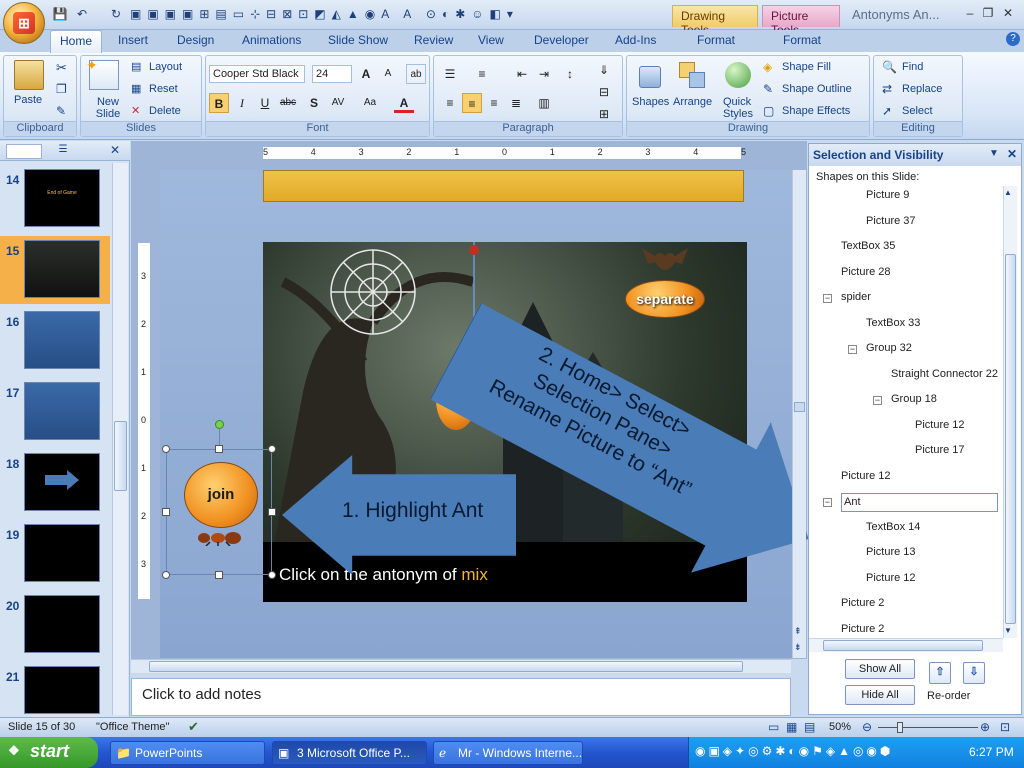 The width and height of the screenshot is (1024, 768). What do you see at coordinates (773, 727) in the screenshot?
I see `normal-view-icon: ▭` at bounding box center [773, 727].